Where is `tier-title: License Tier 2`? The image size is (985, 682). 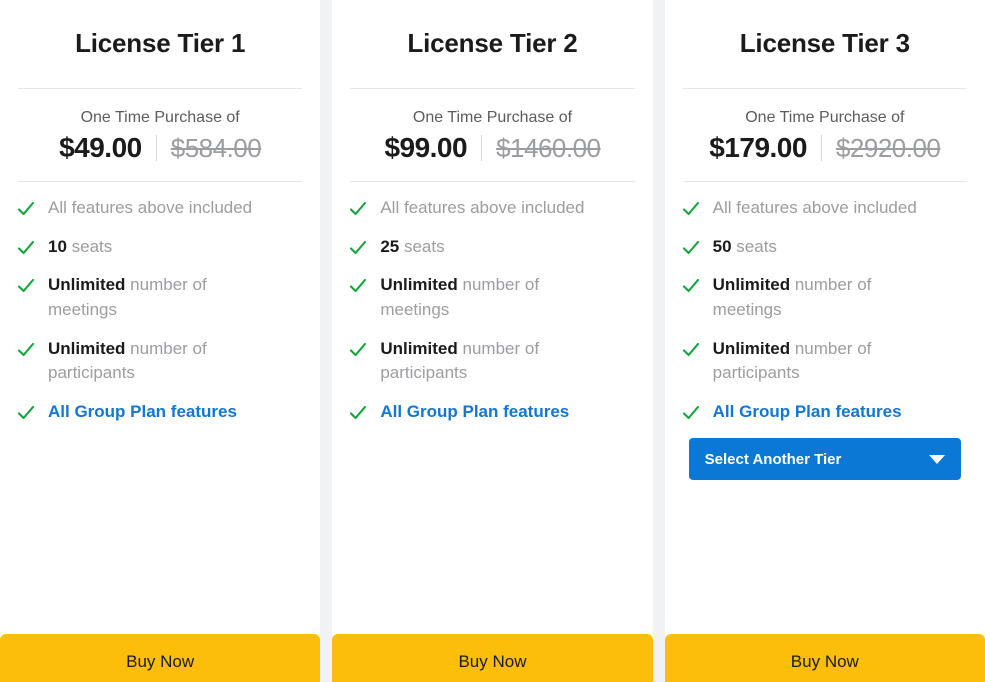
tier-title: License Tier 2 is located at coordinates (492, 43).